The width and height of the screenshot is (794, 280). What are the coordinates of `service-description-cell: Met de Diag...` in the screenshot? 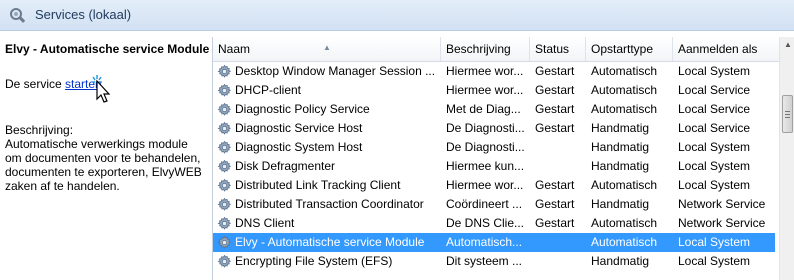 It's located at (483, 109).